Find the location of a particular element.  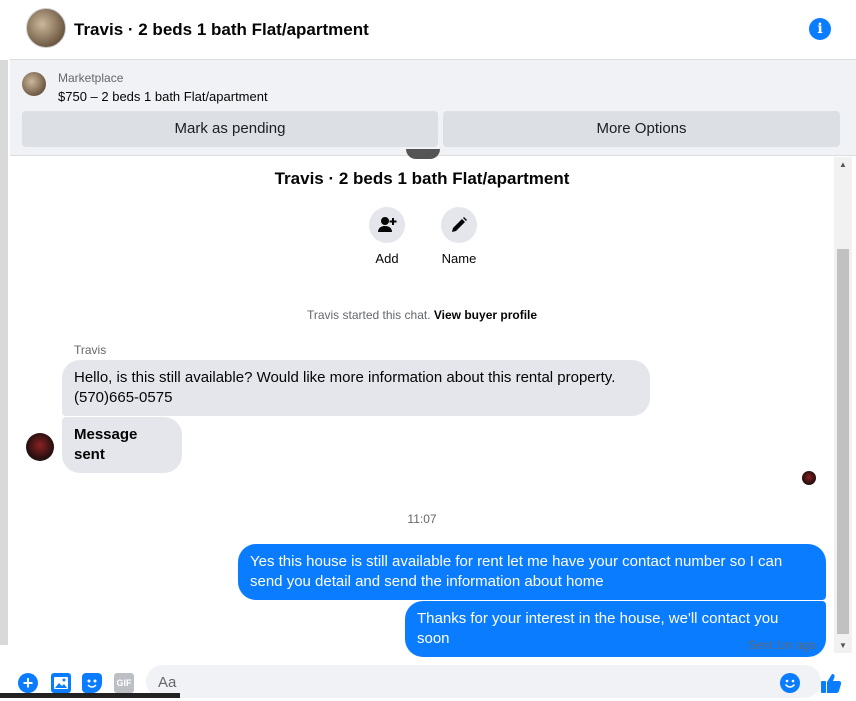

info-icon: i is located at coordinates (820, 29).